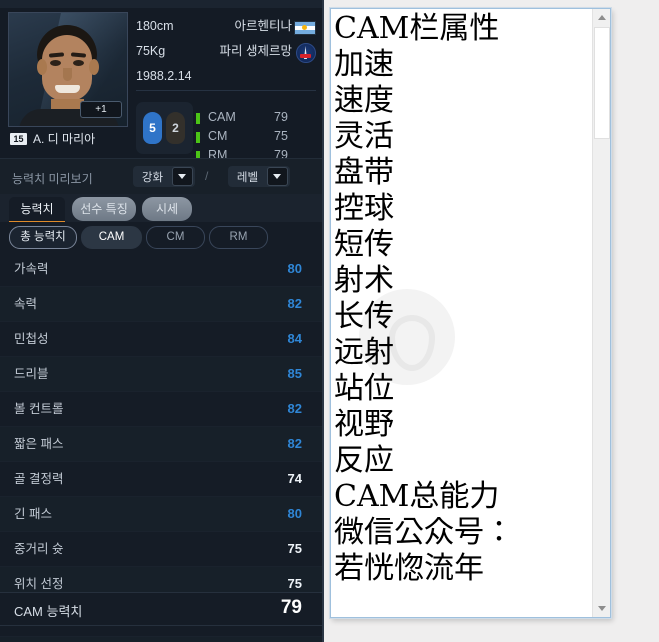 This screenshot has width=659, height=642. I want to click on stat-label: 볼 컨트롤, so click(39, 409).